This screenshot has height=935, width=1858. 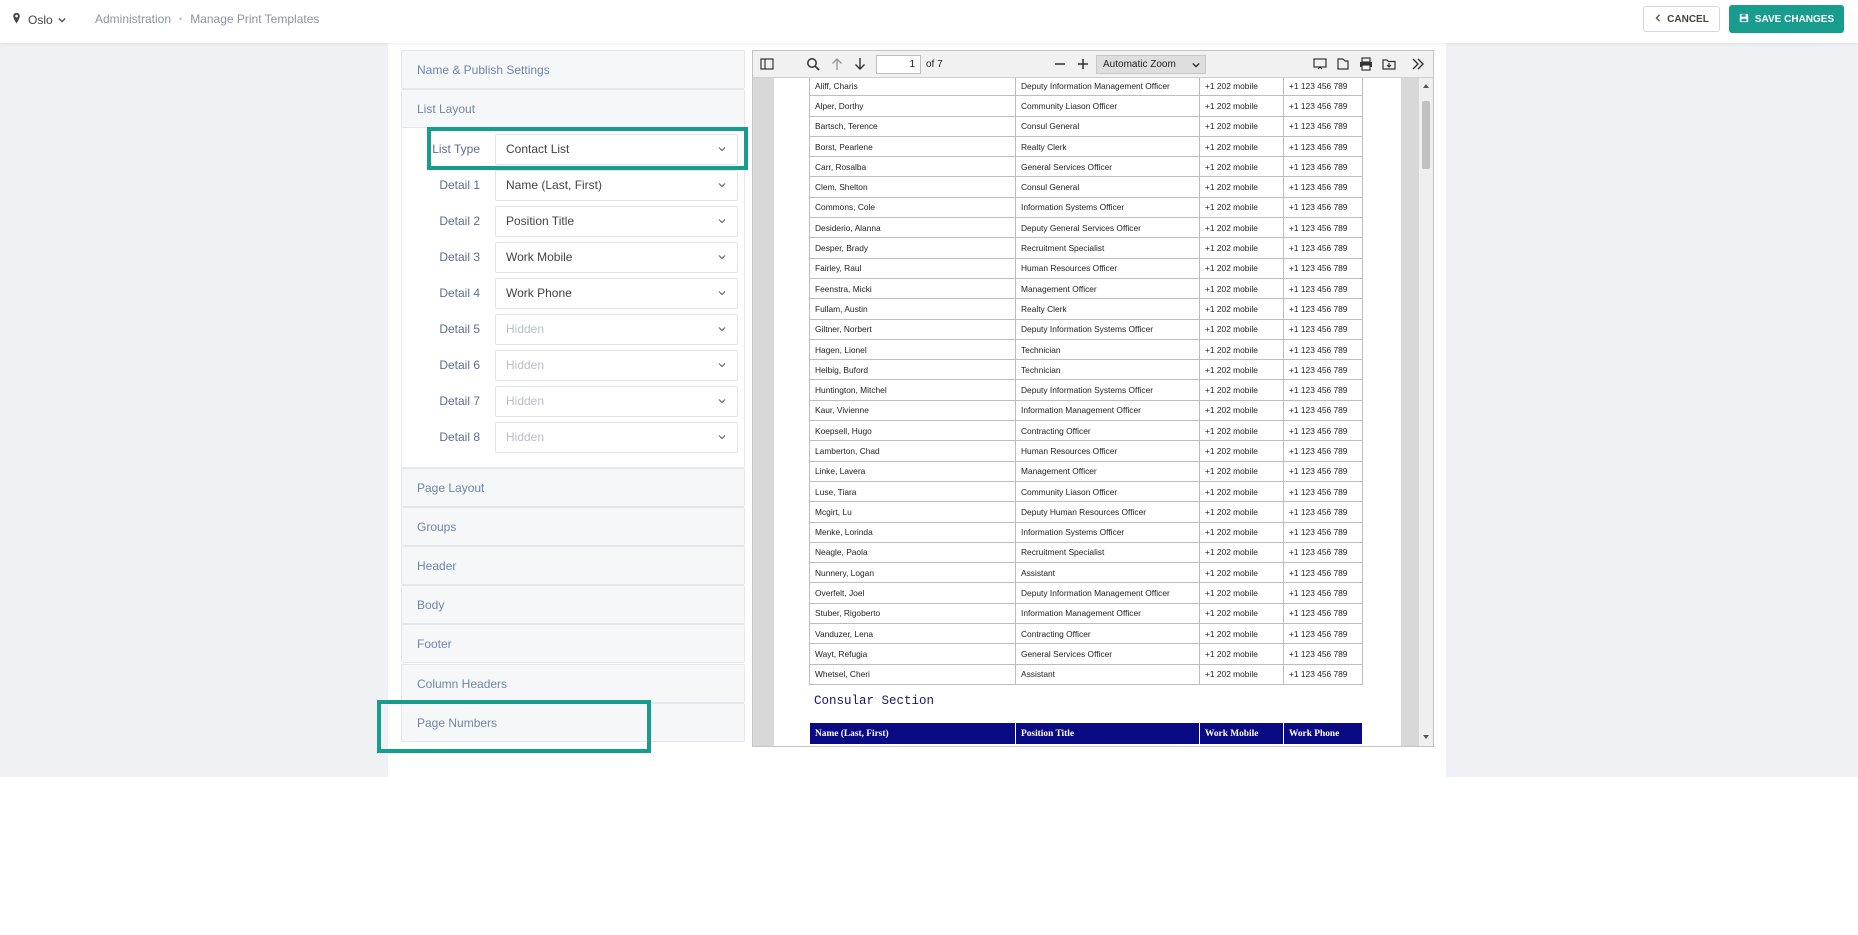 What do you see at coordinates (1366, 64) in the screenshot?
I see `print-icon` at bounding box center [1366, 64].